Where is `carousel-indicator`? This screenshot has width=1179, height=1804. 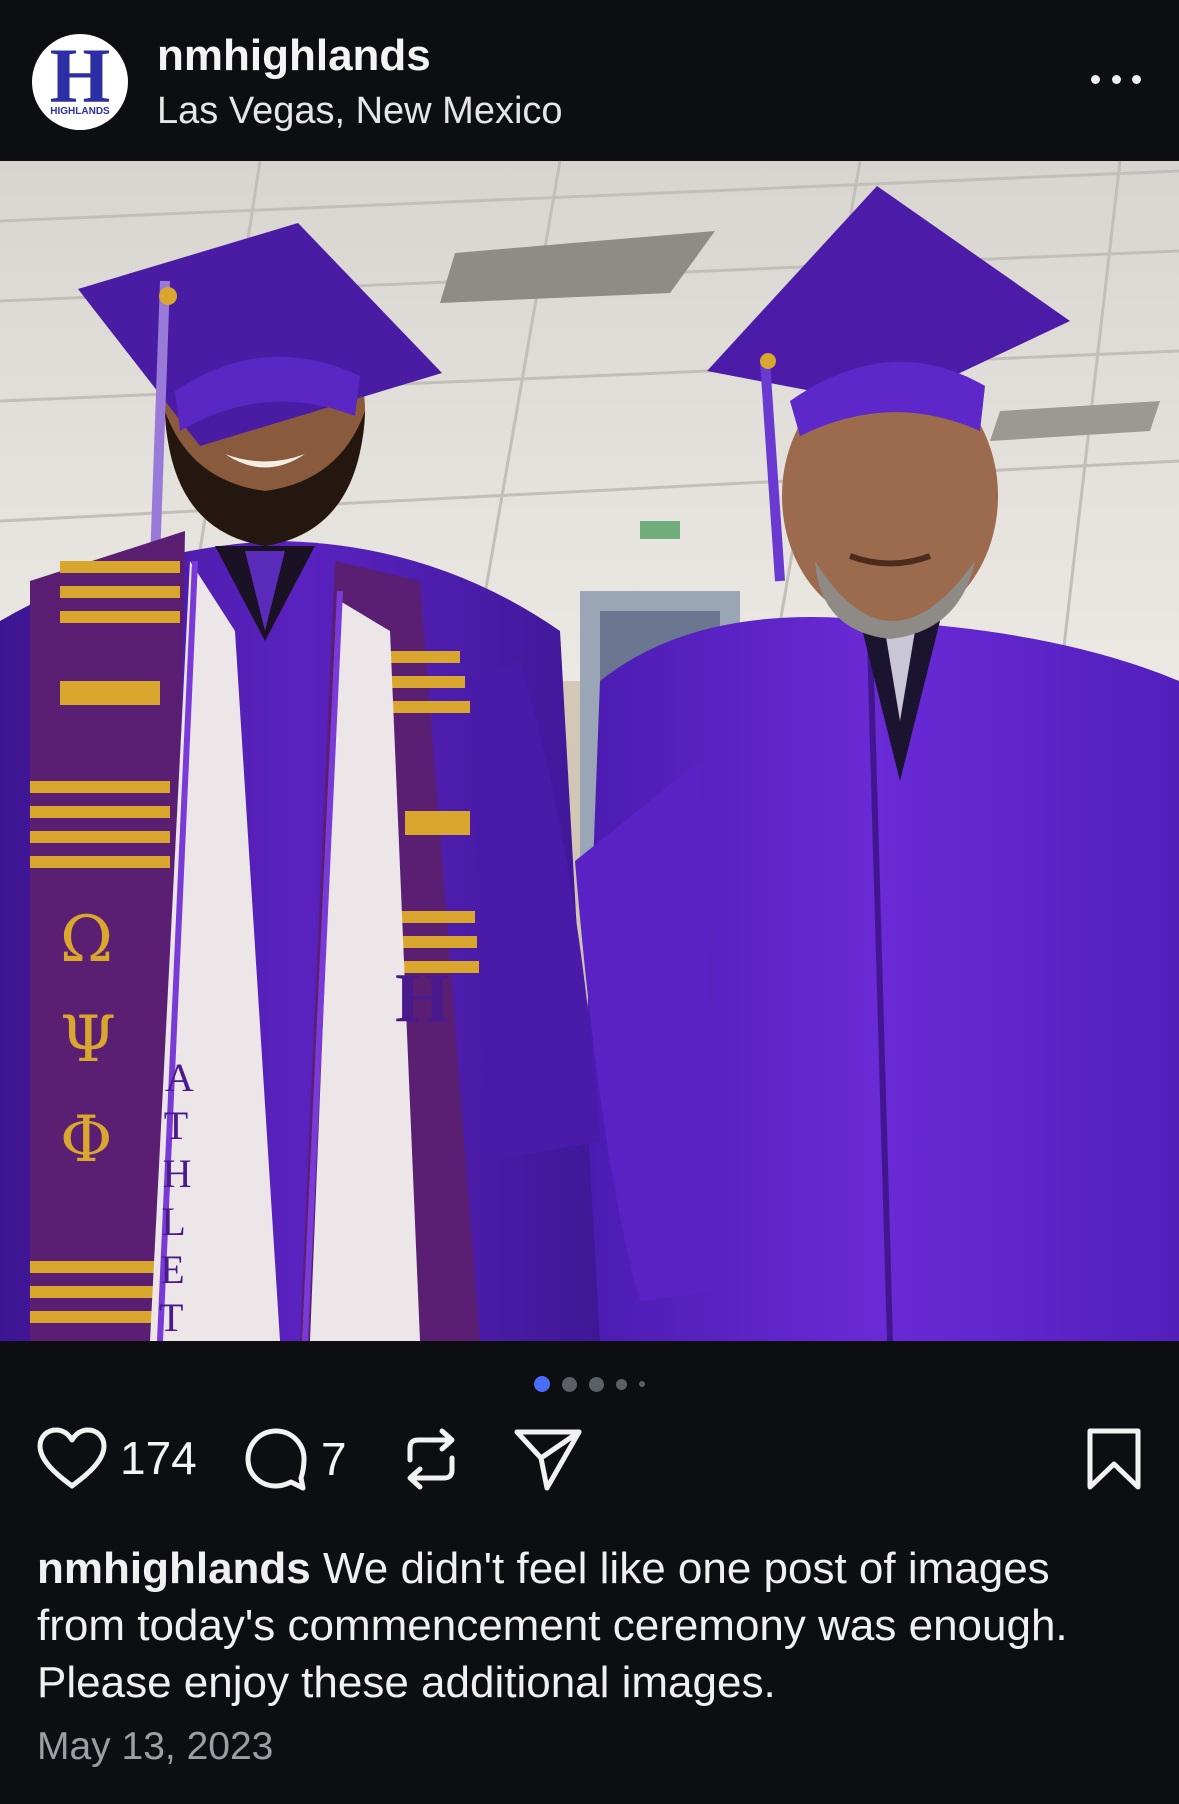 carousel-indicator is located at coordinates (589, 1384).